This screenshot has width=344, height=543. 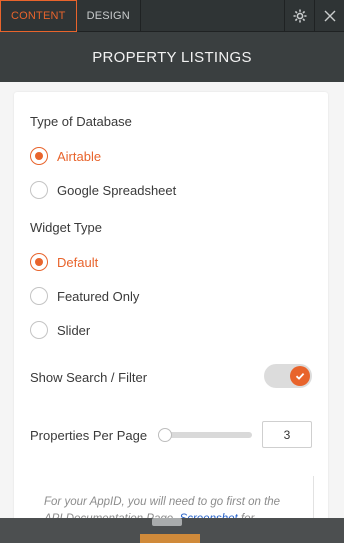 I want to click on search-filter-label: Show Search / Filter, so click(x=89, y=377).